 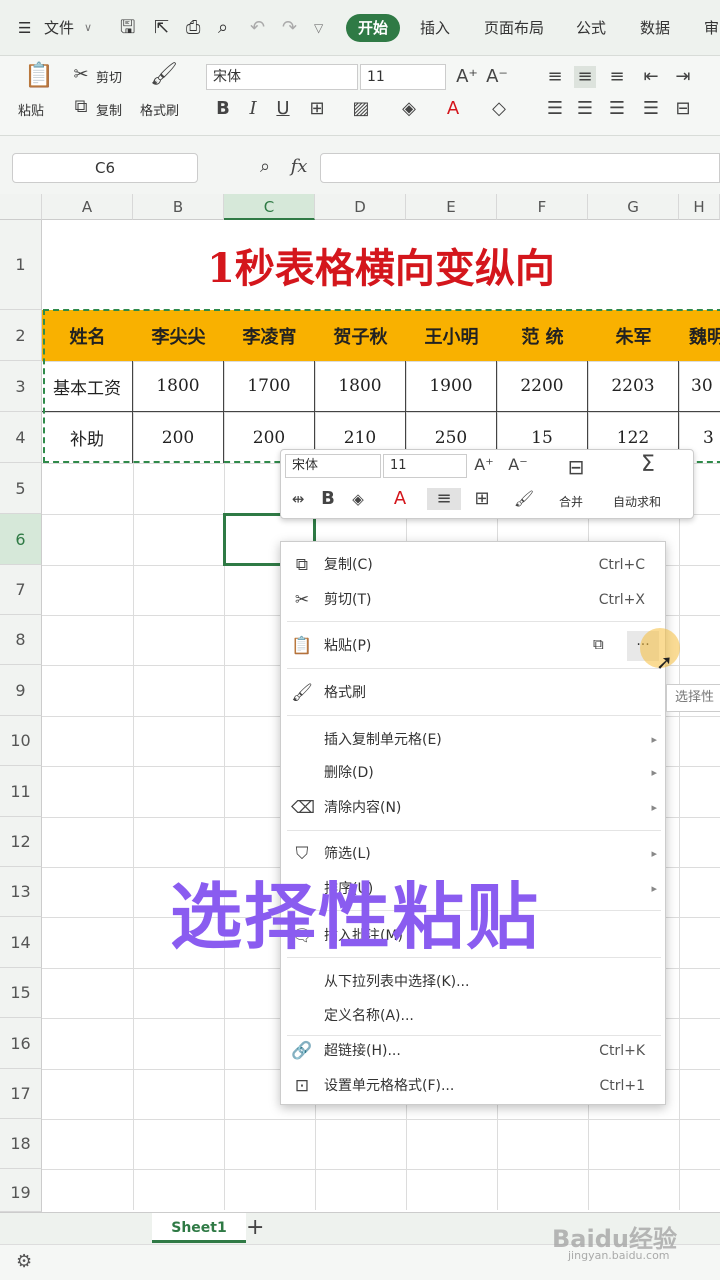 I want to click on clear-format-icon: ◇, so click(x=499, y=109).